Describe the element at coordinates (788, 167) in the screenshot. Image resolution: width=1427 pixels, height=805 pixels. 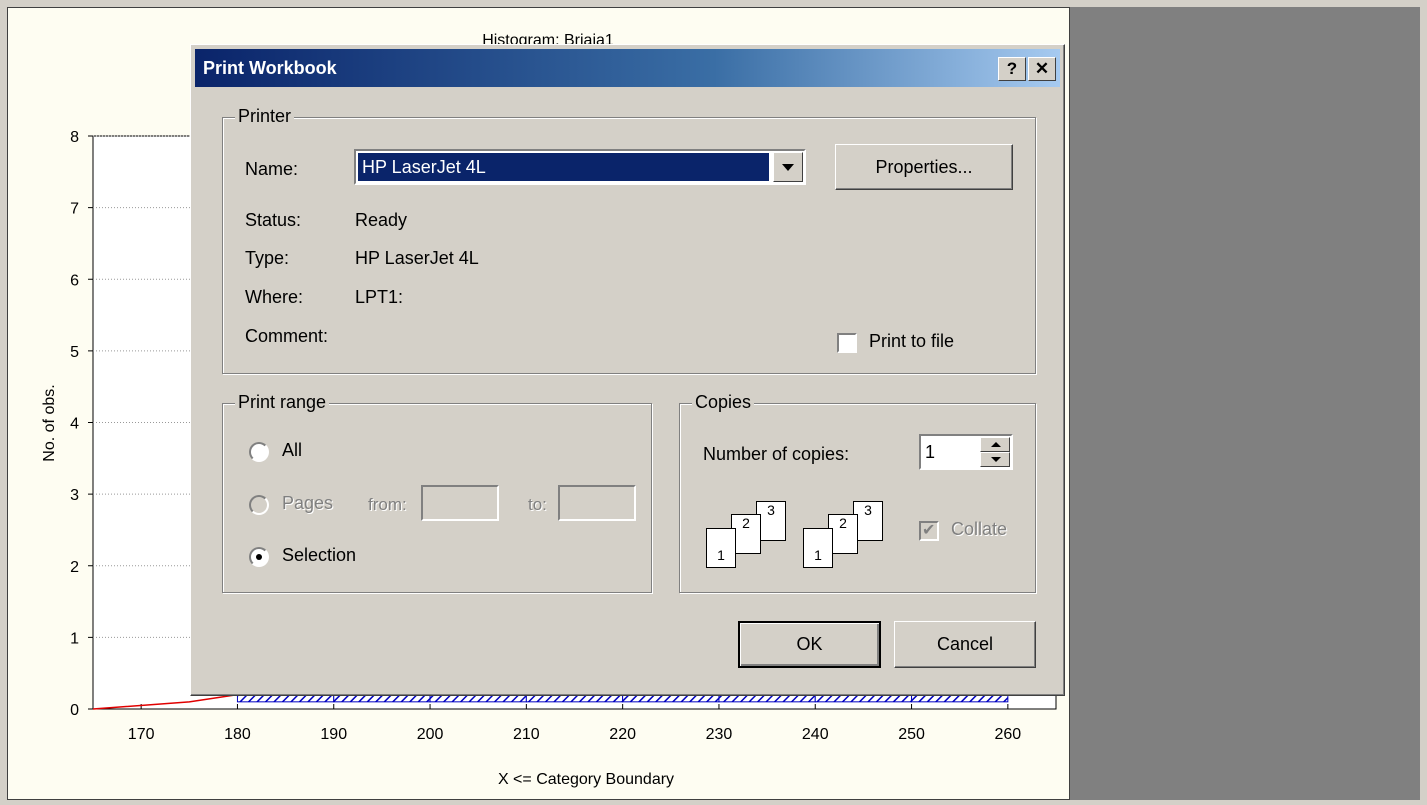
I see `chevron-down-icon` at that location.